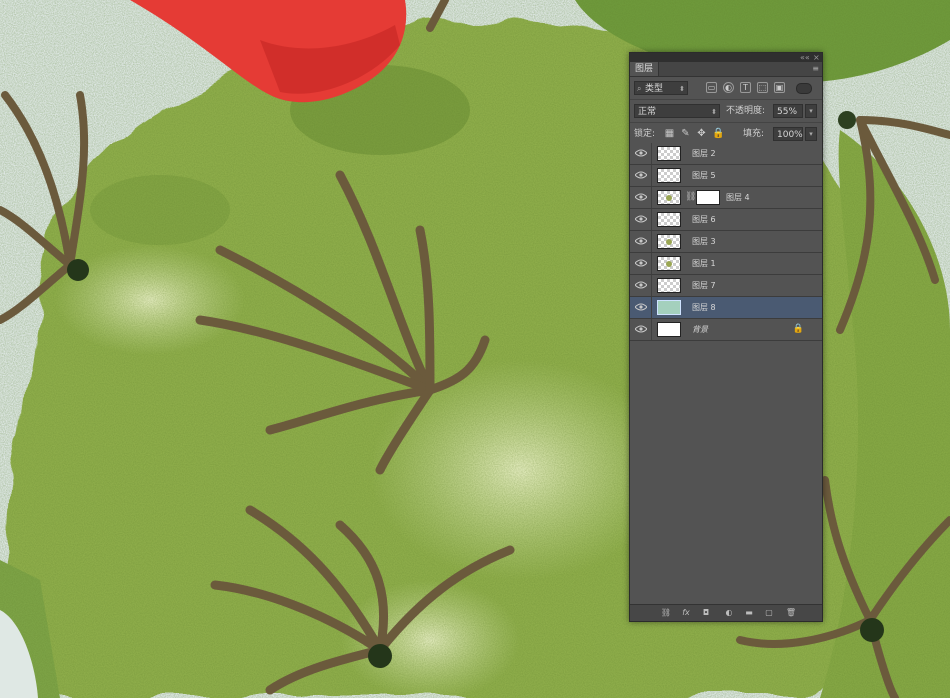 The height and width of the screenshot is (698, 950). Describe the element at coordinates (706, 613) in the screenshot. I see `add-mask-icon: ◘` at that location.